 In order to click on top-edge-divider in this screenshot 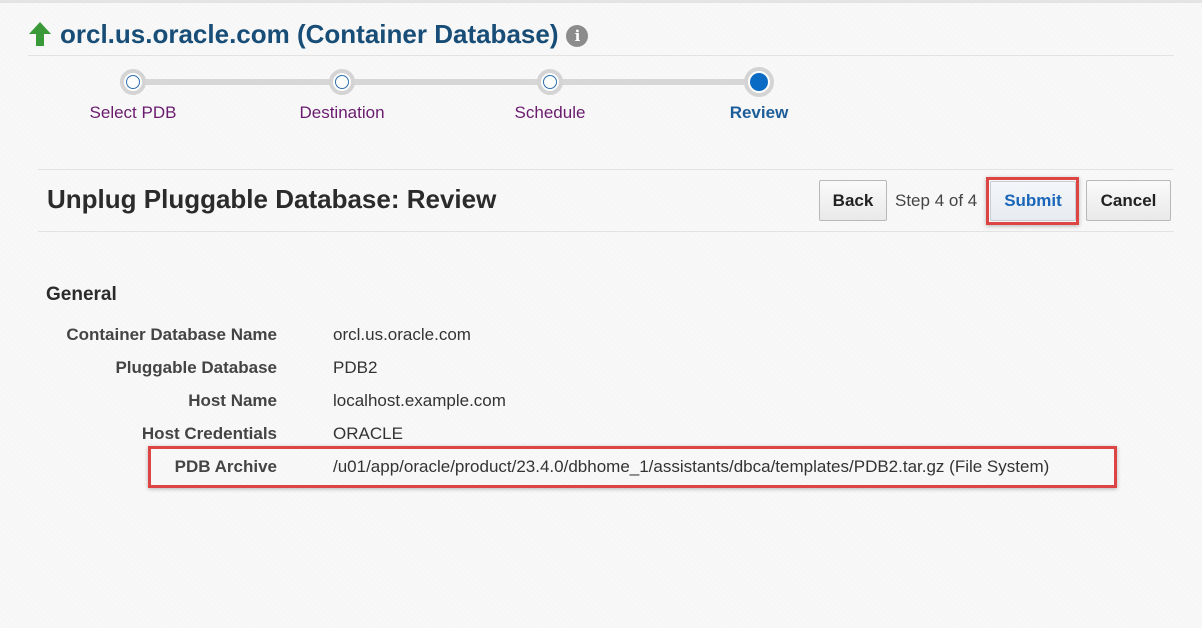, I will do `click(601, 1)`.